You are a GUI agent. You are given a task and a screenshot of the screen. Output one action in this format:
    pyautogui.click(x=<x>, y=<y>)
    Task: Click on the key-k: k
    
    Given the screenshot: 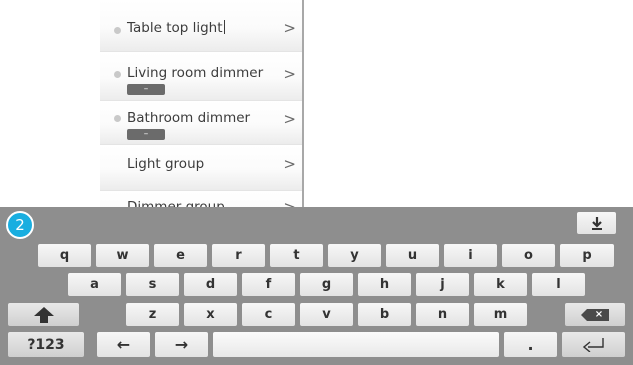 What is the action you would take?
    pyautogui.click(x=500, y=284)
    